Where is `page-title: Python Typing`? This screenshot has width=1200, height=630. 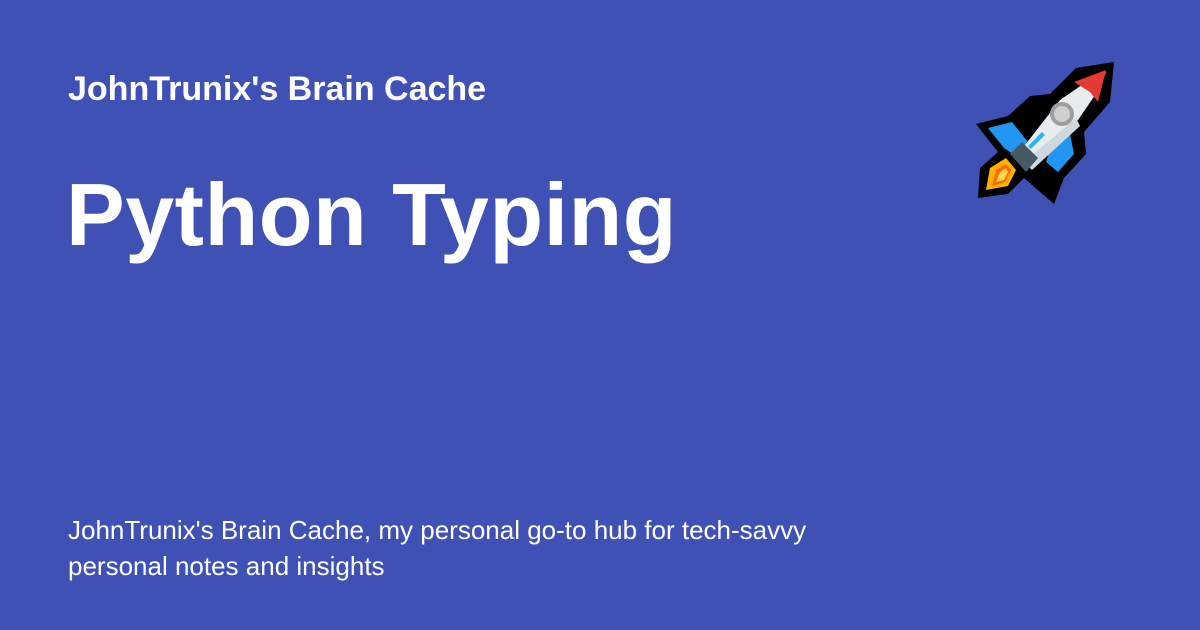
page-title: Python Typing is located at coordinates (372, 214).